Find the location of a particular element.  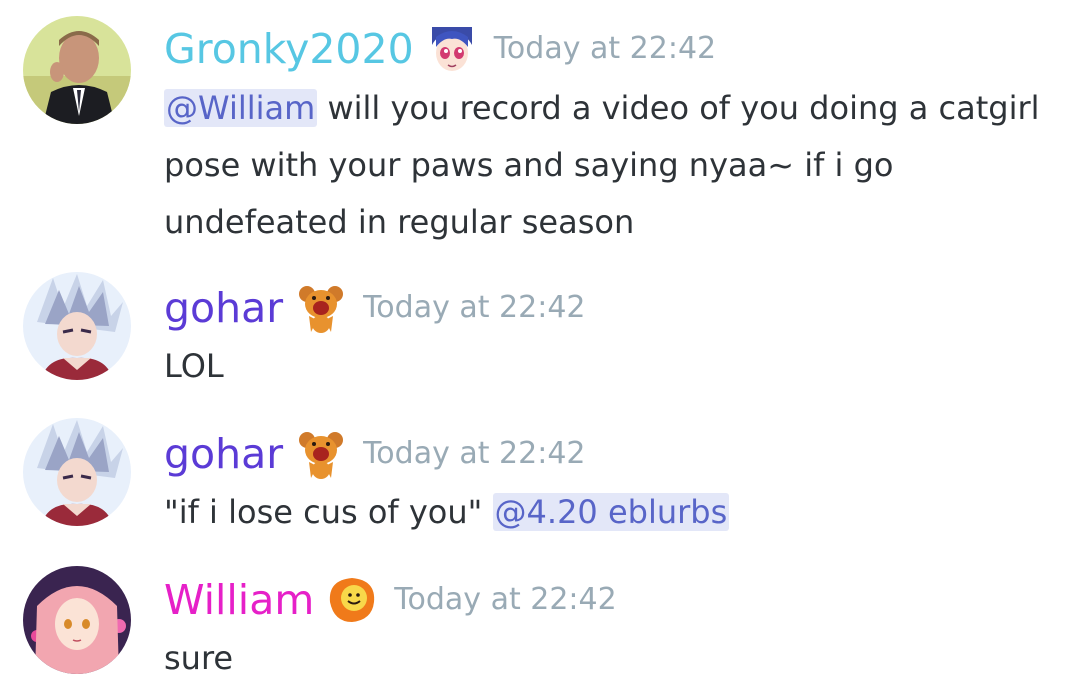

smiley-blob-emoji-icon is located at coordinates (352, 600).